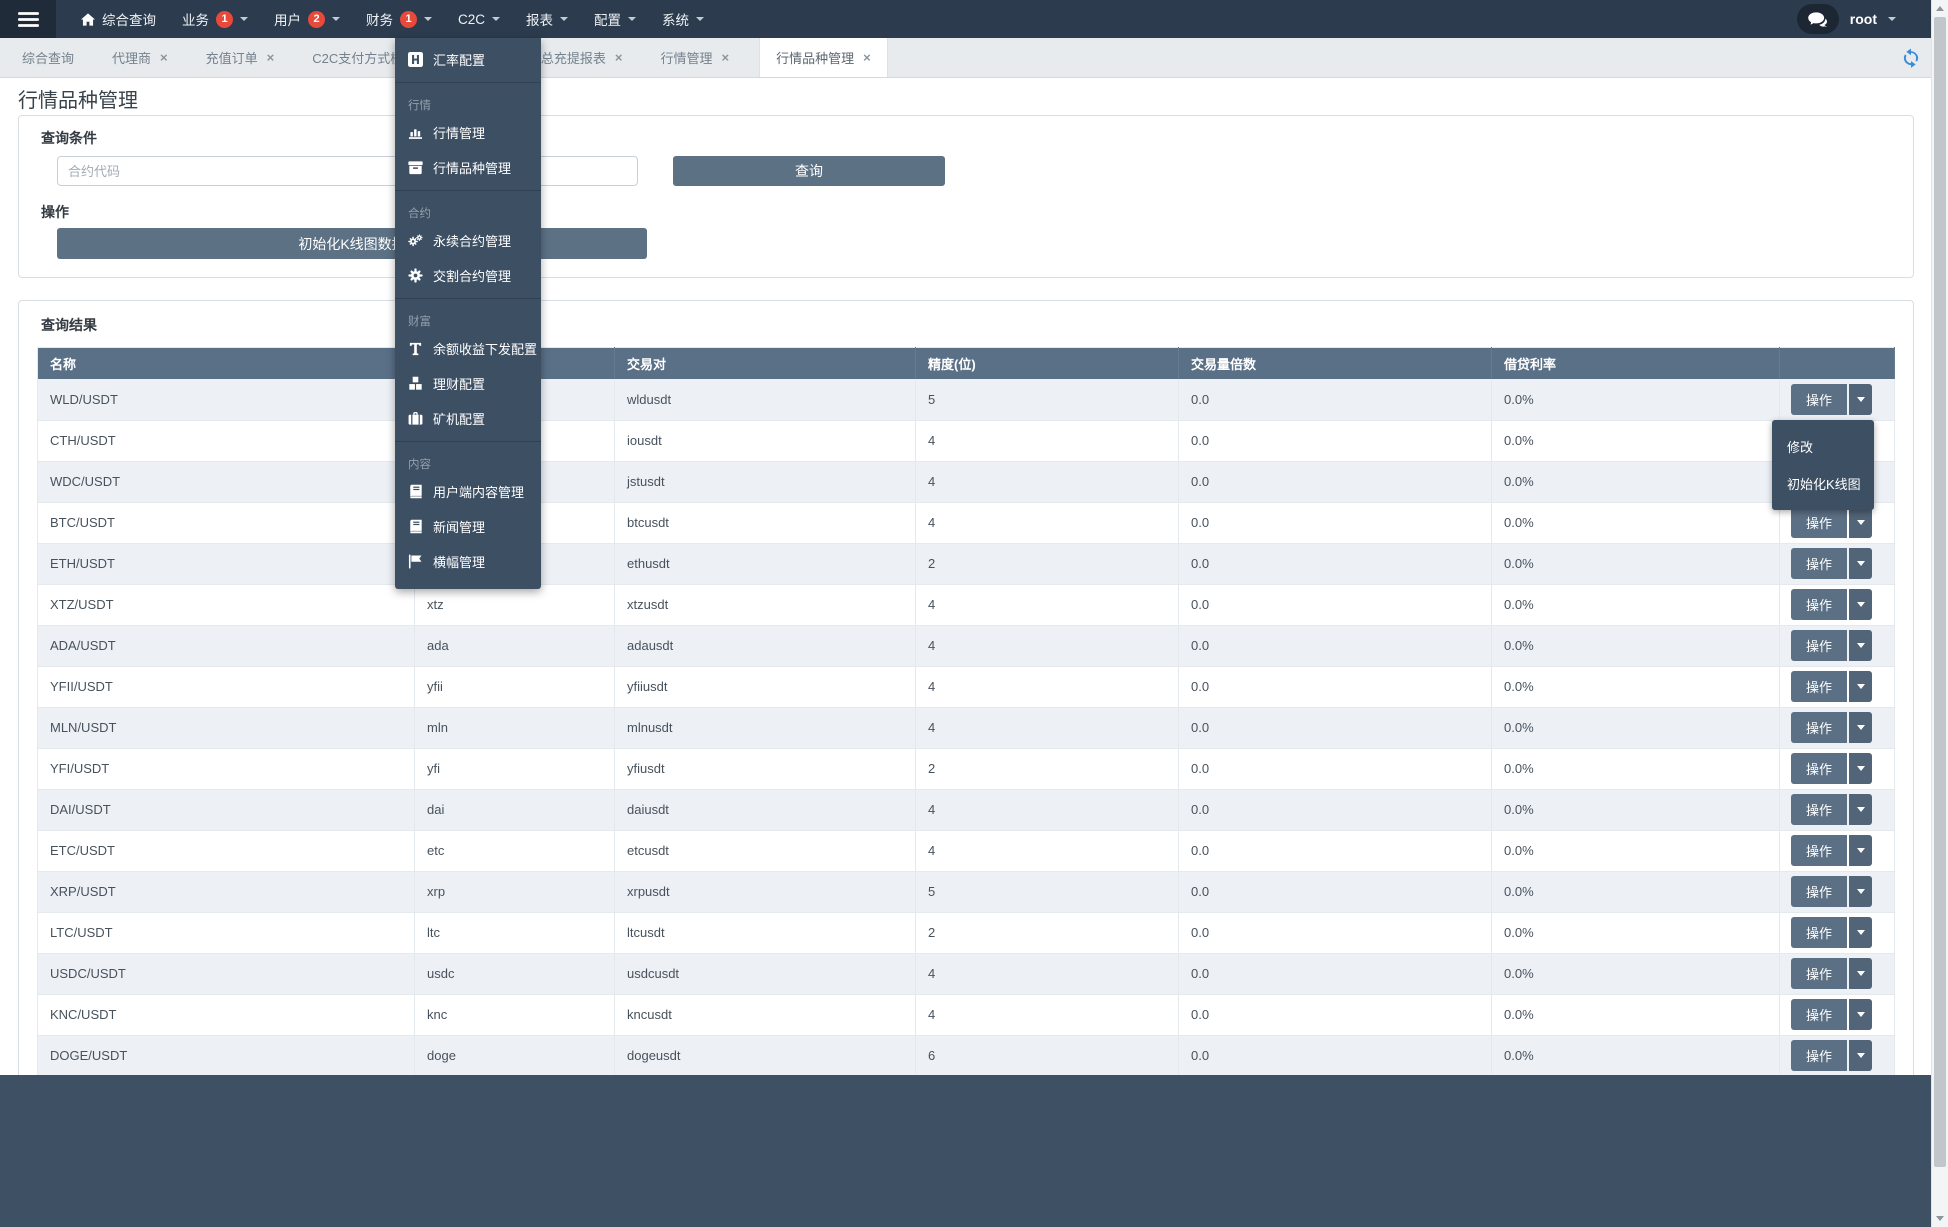  What do you see at coordinates (48, 57) in the screenshot?
I see `tab-summary: 综合查询` at bounding box center [48, 57].